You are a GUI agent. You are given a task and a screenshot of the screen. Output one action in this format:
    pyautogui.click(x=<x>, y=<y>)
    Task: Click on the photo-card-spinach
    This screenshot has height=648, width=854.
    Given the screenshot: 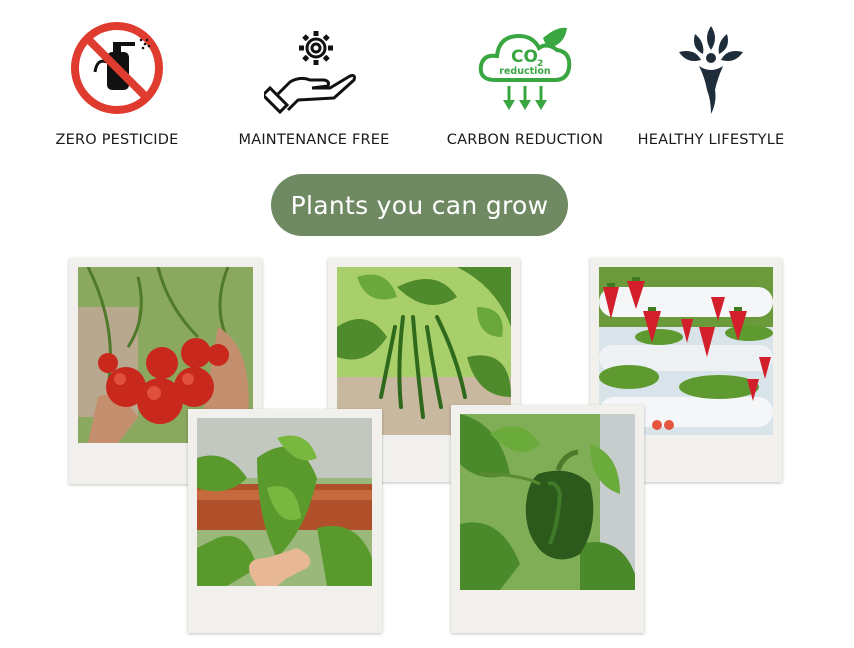 What is the action you would take?
    pyautogui.click(x=285, y=521)
    